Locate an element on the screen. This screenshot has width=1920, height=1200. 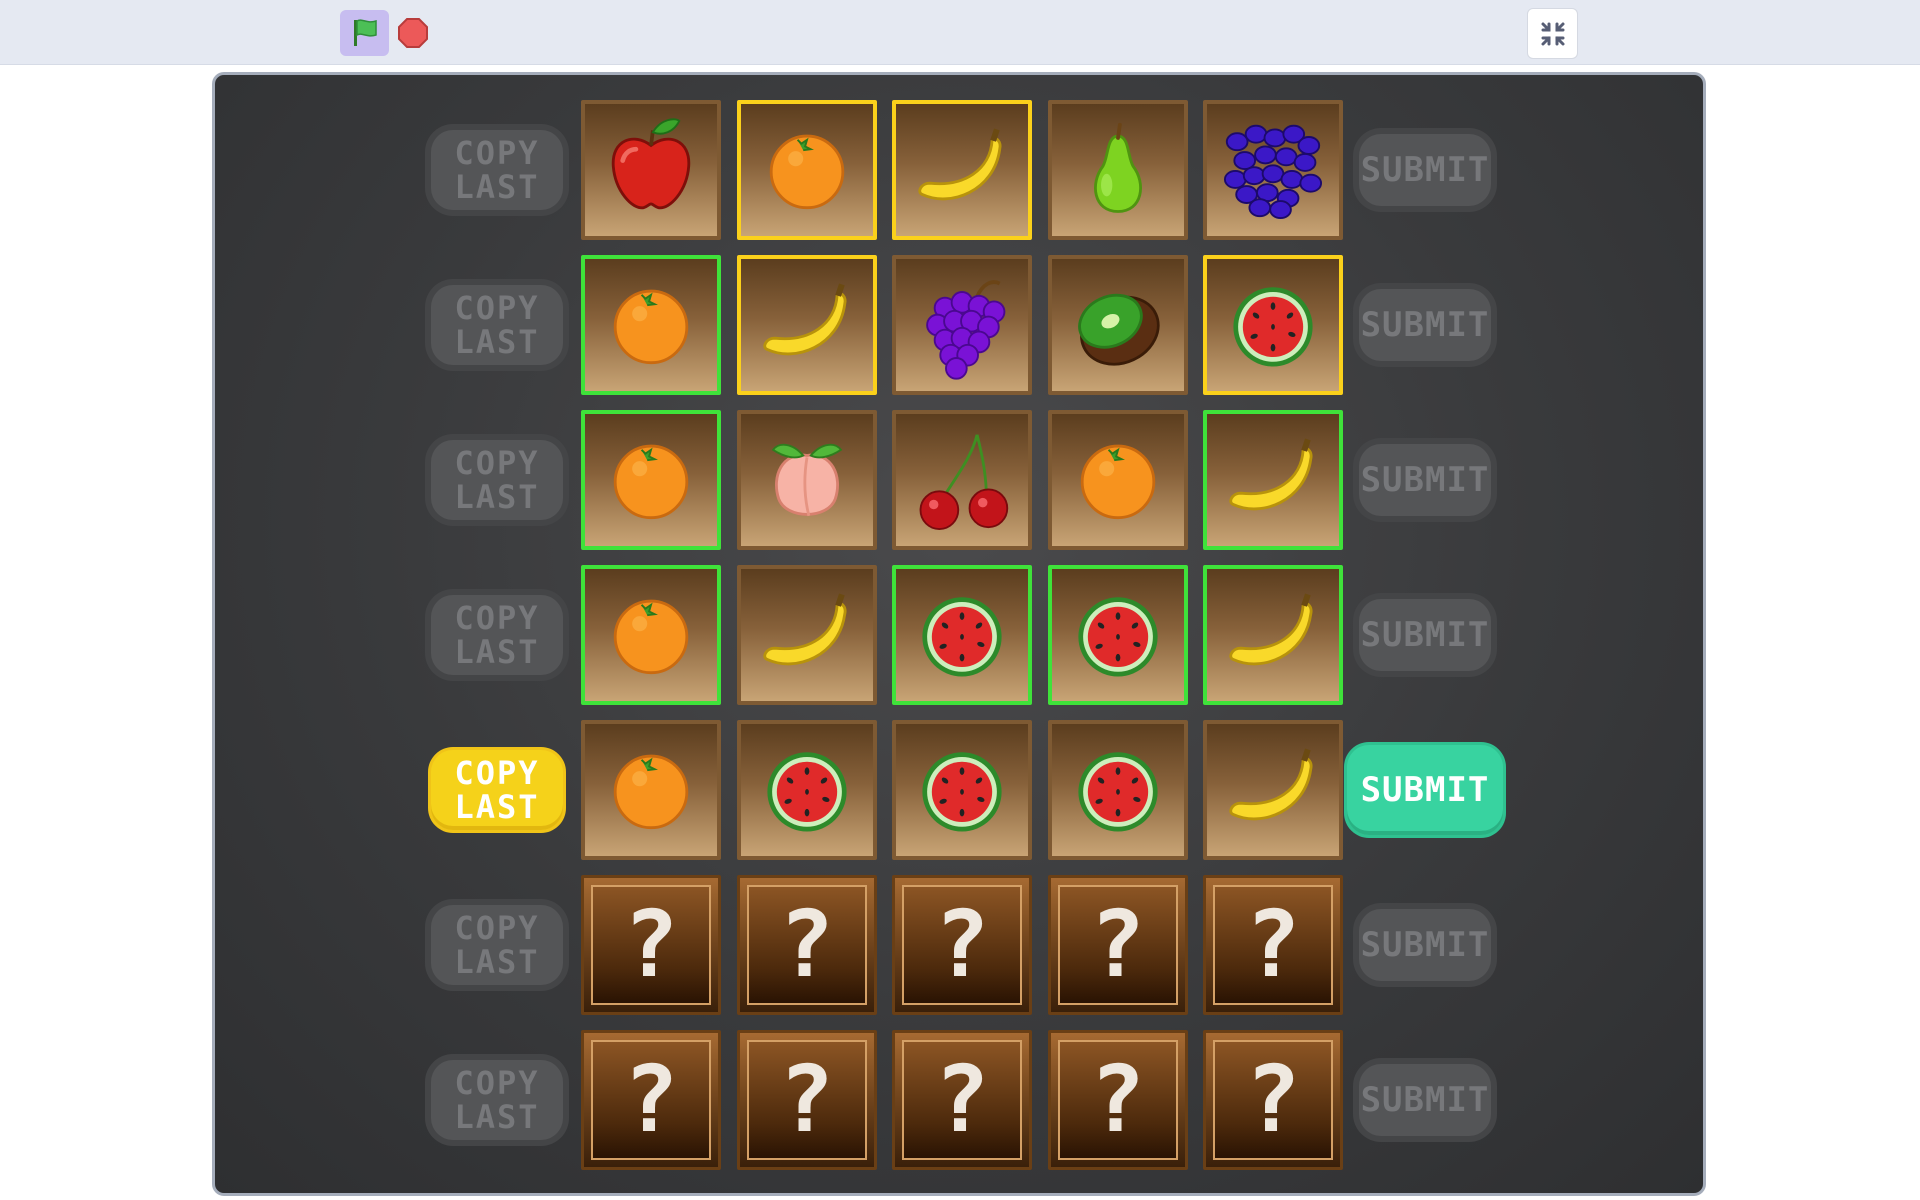
green-flag-icon is located at coordinates (365, 32).